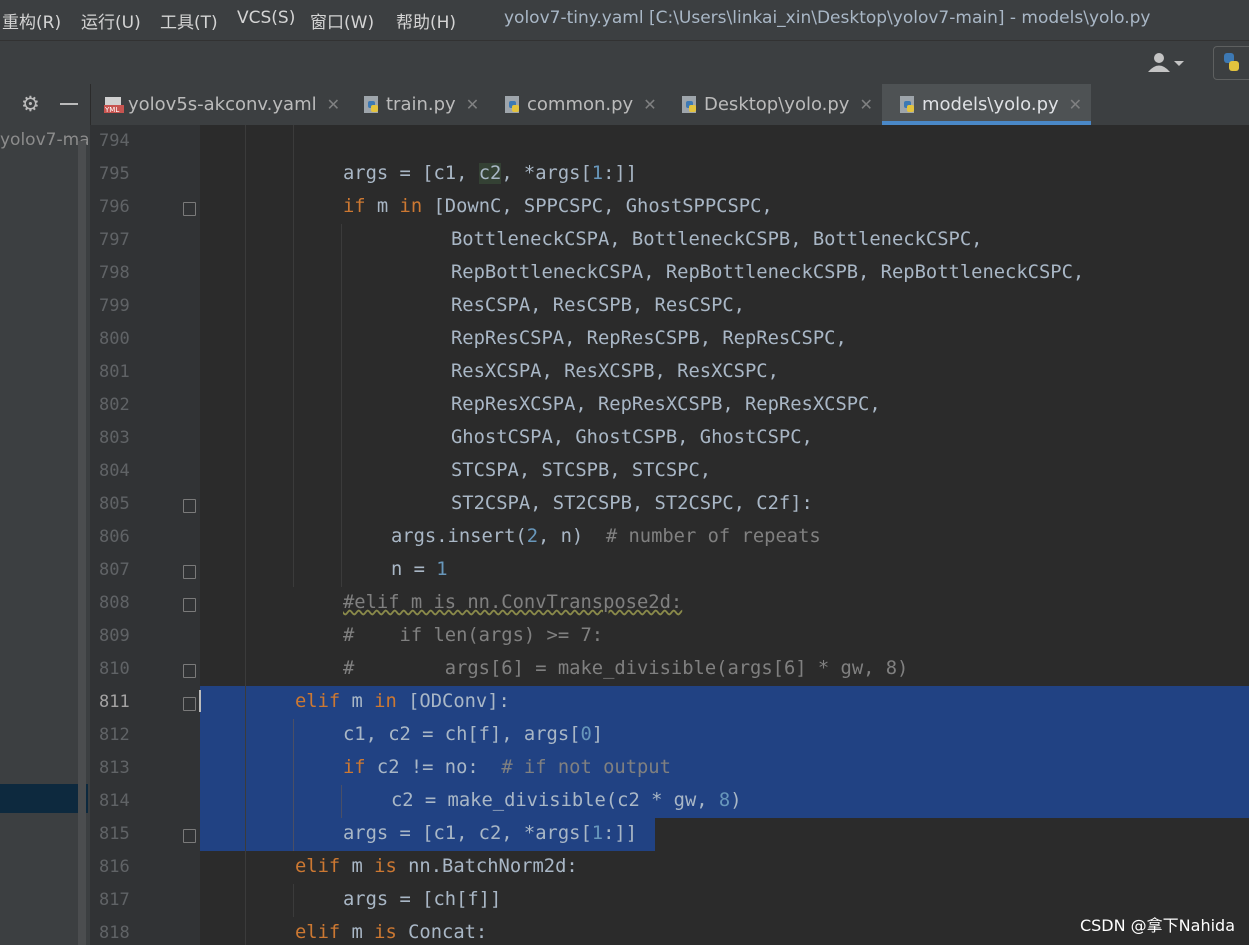 This screenshot has height=945, width=1249. Describe the element at coordinates (669, 900) in the screenshot. I see `code-line: 817 args = [ch[f]]` at that location.